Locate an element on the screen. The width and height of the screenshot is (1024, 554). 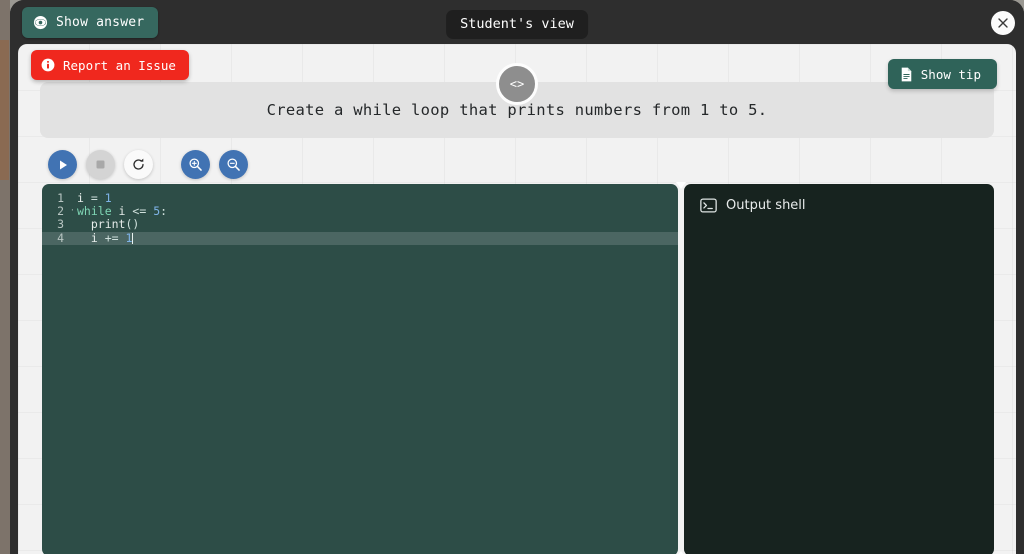
close-icon is located at coordinates (1003, 23).